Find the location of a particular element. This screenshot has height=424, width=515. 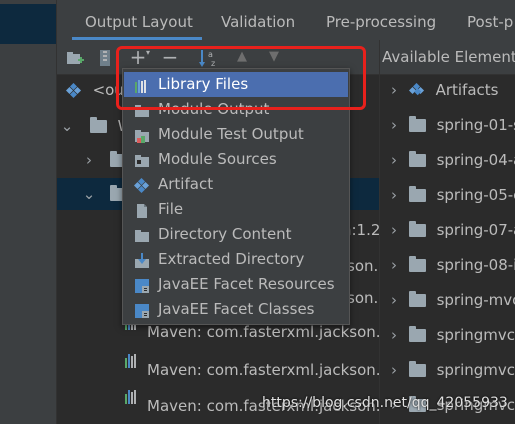

menu-item-label: Extracted Directory is located at coordinates (231, 259).